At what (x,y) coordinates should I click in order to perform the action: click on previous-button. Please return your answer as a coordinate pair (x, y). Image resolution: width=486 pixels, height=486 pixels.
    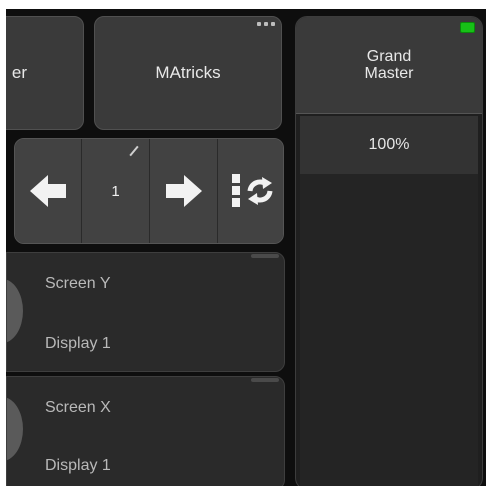
    Looking at the image, I should click on (48, 191).